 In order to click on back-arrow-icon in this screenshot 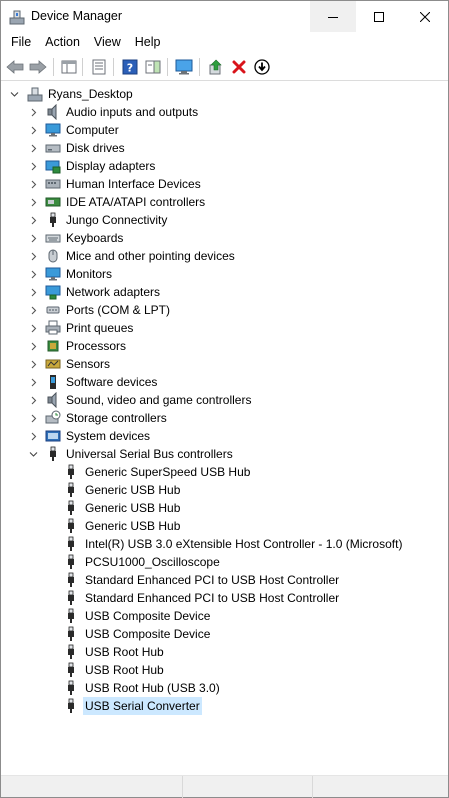, I will do `click(15, 67)`.